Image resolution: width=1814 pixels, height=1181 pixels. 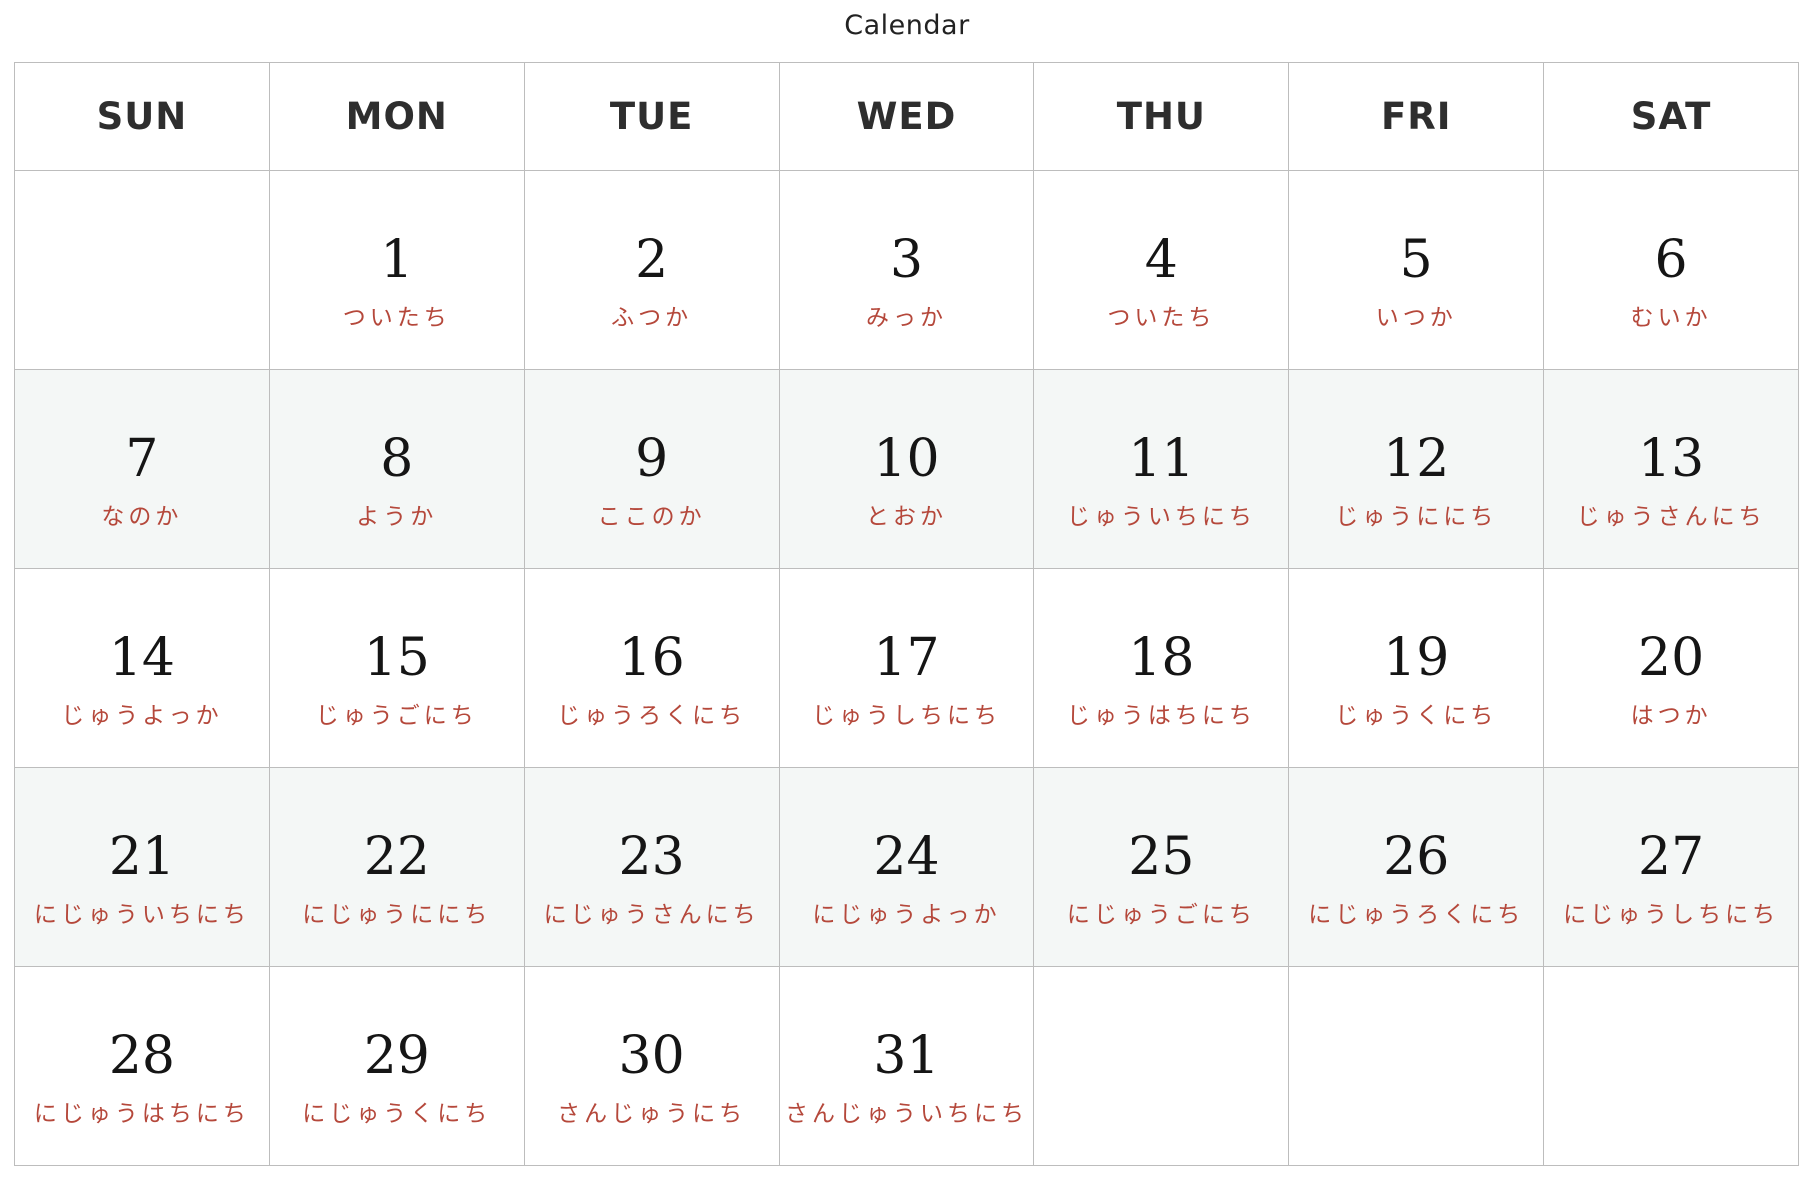 I want to click on day-number: 26, so click(x=1416, y=857).